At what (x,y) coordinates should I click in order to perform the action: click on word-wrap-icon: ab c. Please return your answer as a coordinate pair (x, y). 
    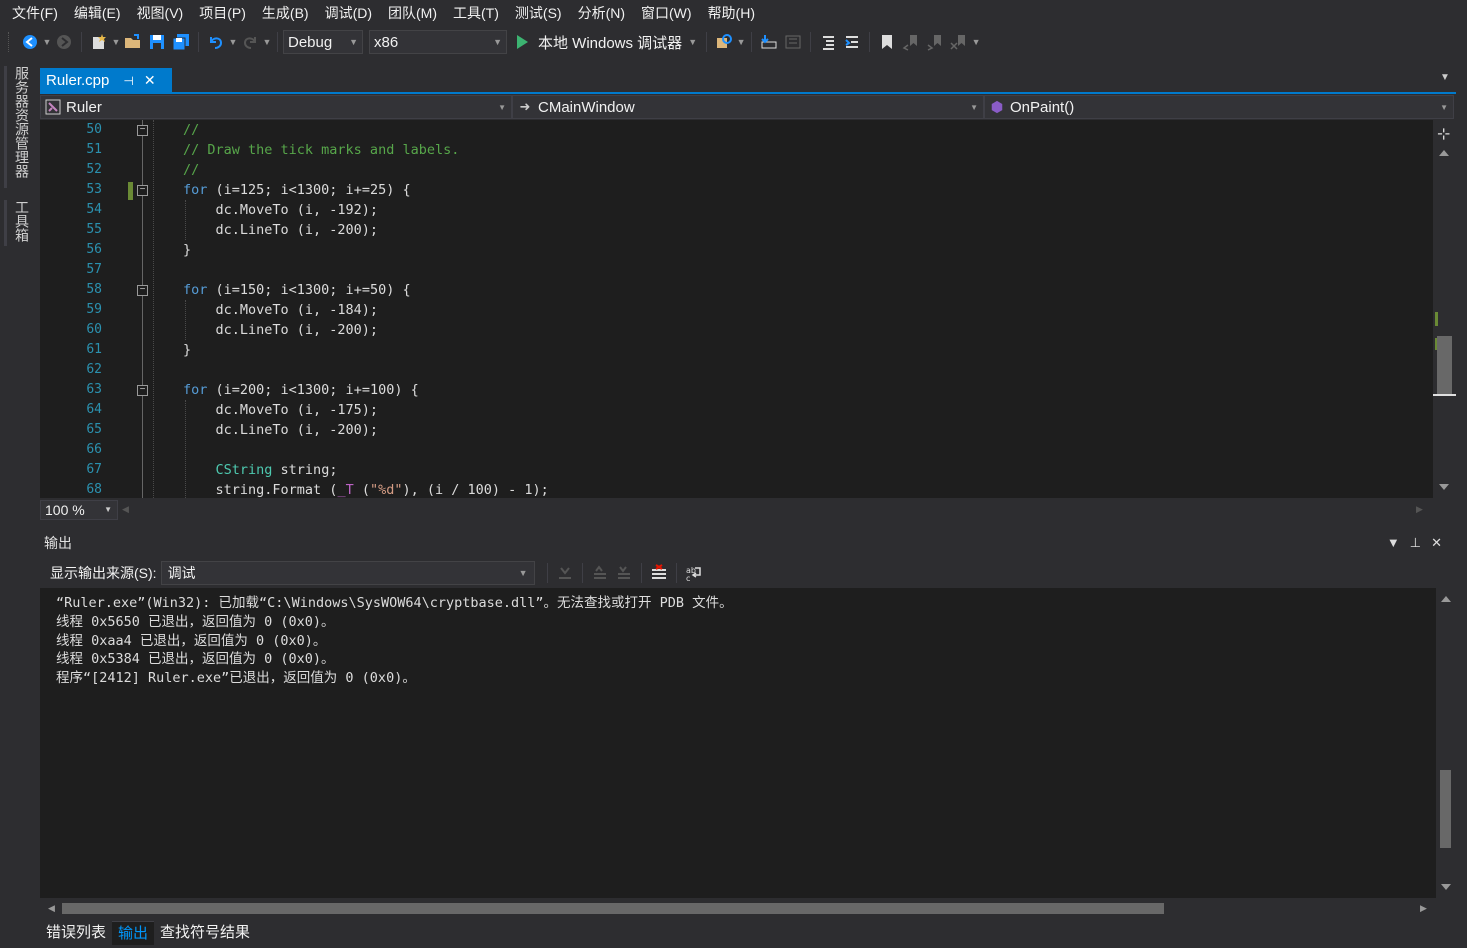
    Looking at the image, I should click on (694, 573).